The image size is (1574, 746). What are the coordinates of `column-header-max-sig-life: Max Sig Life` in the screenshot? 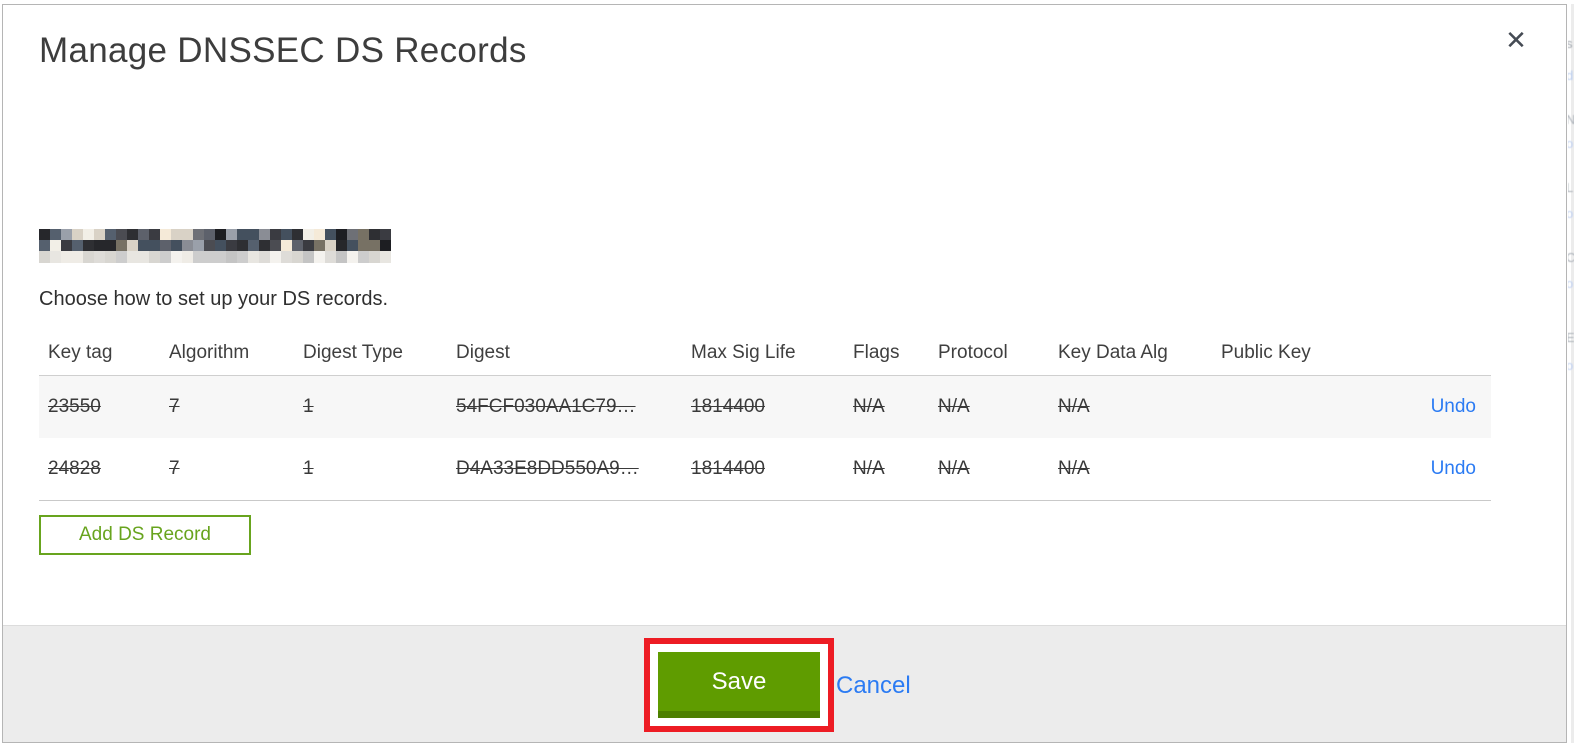 It's located at (743, 352).